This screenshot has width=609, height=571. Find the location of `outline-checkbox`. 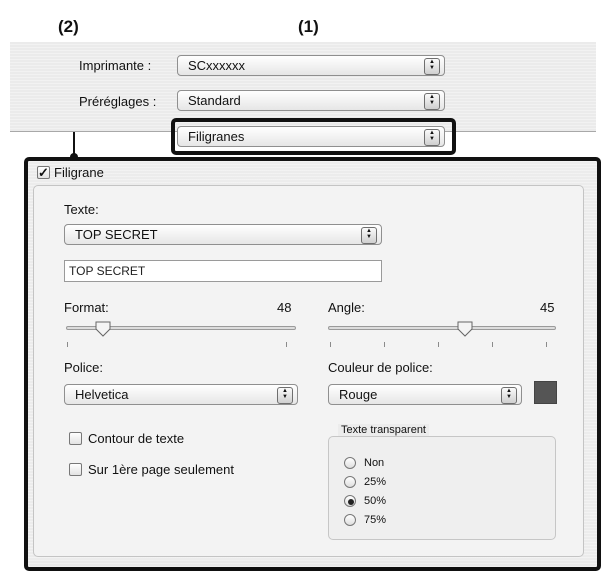

outline-checkbox is located at coordinates (75, 438).